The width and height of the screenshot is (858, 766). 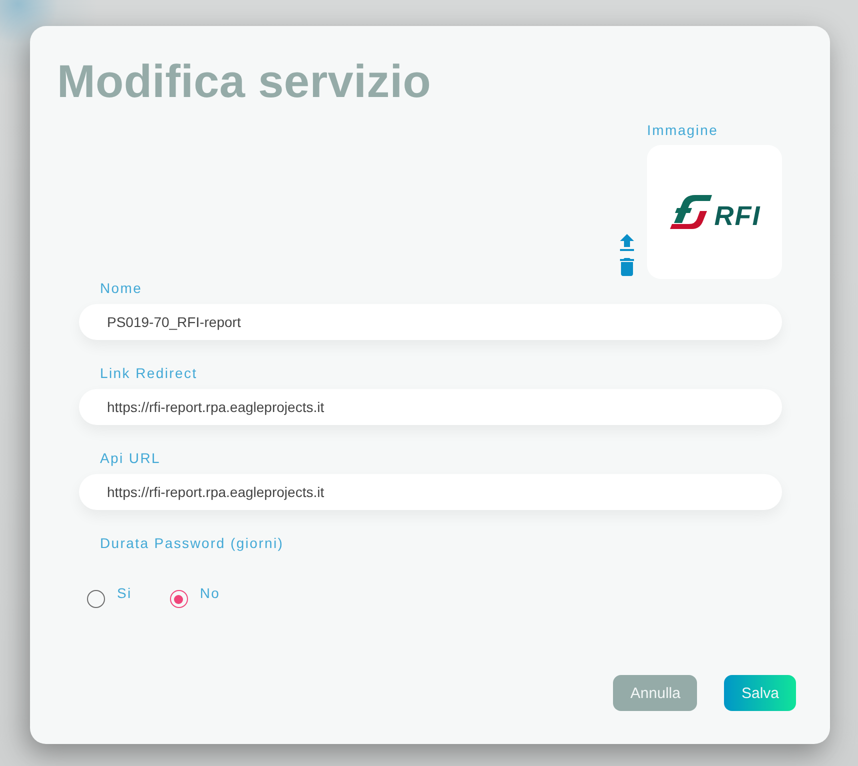 What do you see at coordinates (682, 130) in the screenshot?
I see `image-label: Immagine` at bounding box center [682, 130].